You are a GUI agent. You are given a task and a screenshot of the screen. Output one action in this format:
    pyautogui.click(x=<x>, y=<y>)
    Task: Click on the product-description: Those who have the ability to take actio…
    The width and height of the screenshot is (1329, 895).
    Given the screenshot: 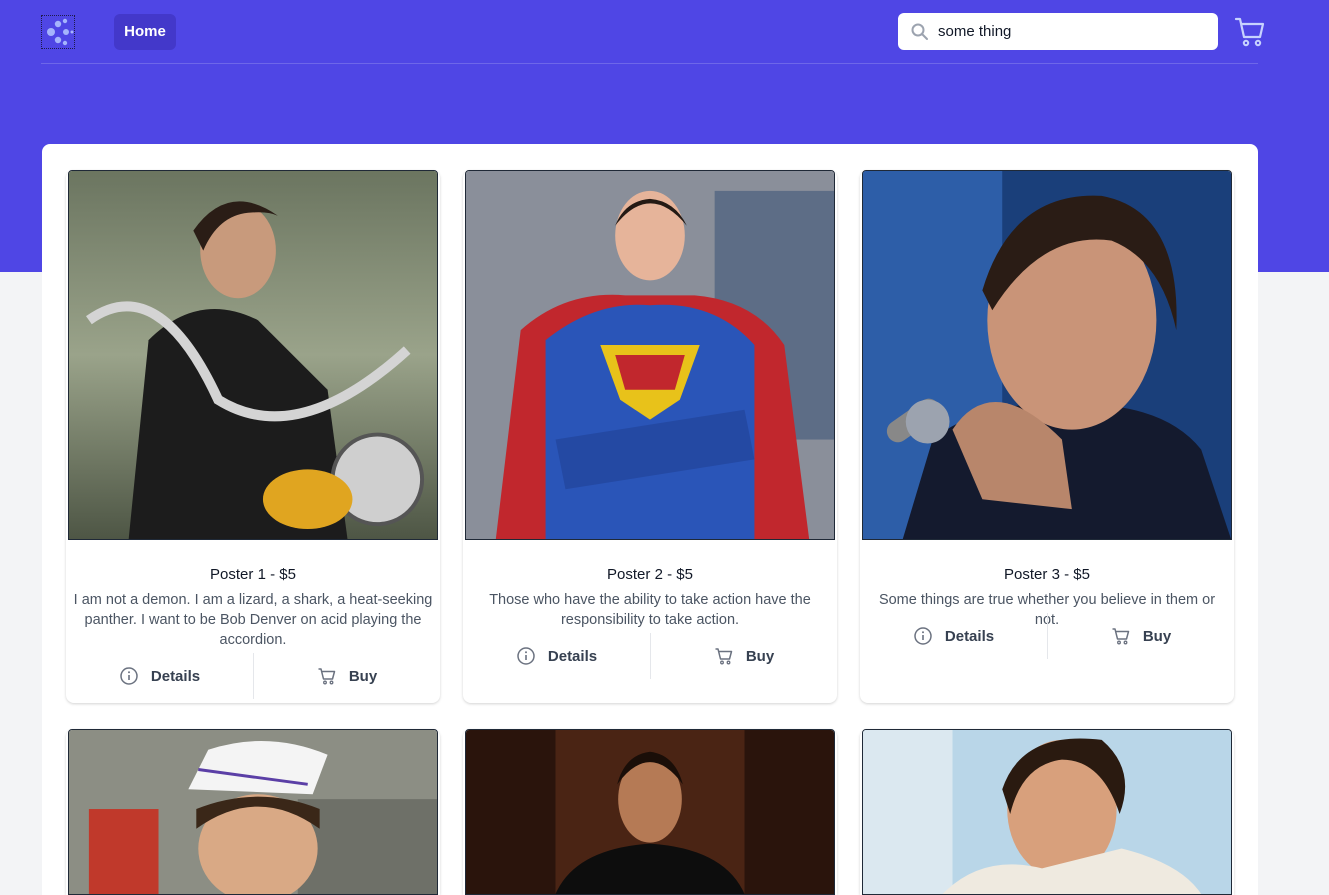 What is the action you would take?
    pyautogui.click(x=650, y=610)
    